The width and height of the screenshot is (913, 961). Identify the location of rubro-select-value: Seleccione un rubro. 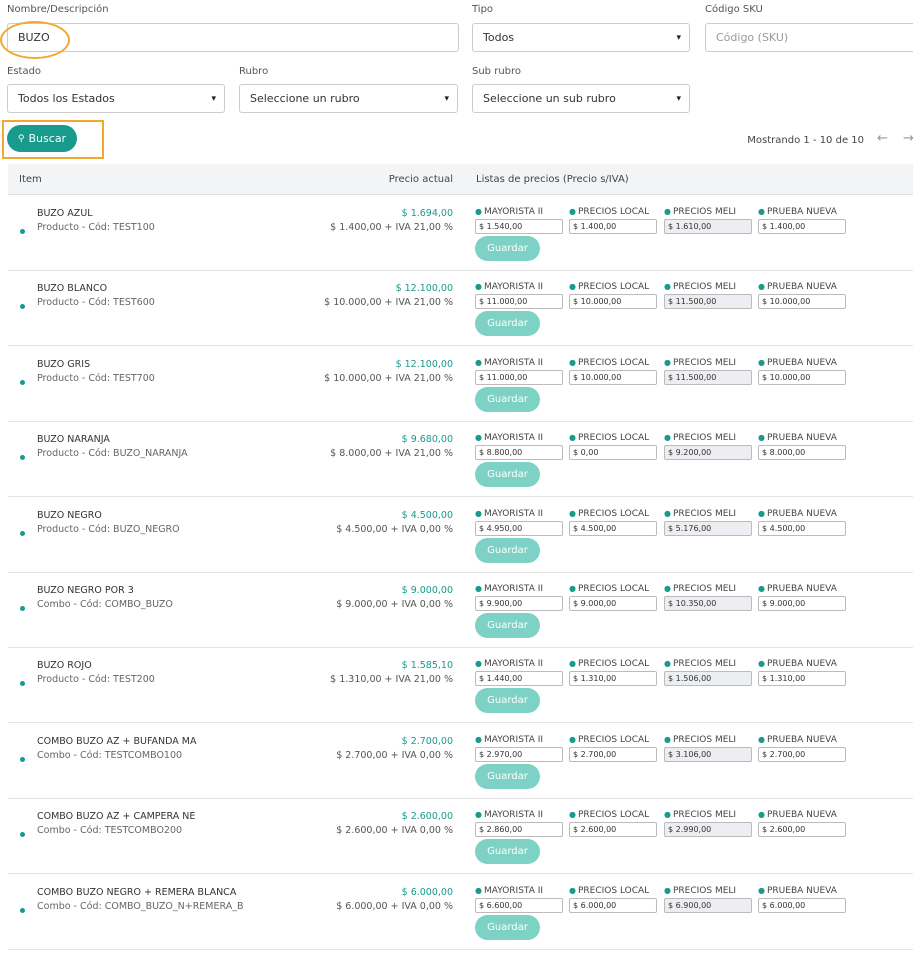
(305, 98).